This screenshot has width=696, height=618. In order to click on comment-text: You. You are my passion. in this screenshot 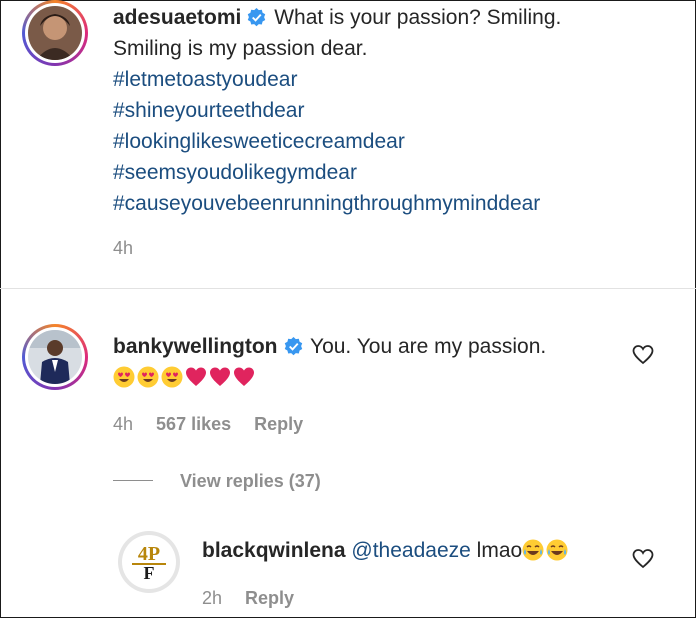, I will do `click(428, 346)`.